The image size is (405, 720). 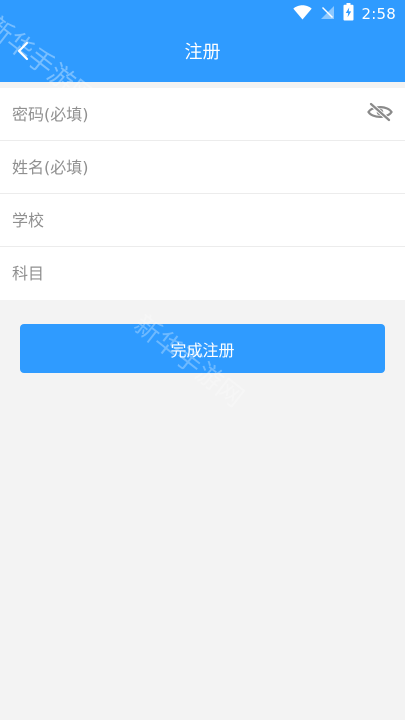 I want to click on signal-icon, so click(x=327, y=14).